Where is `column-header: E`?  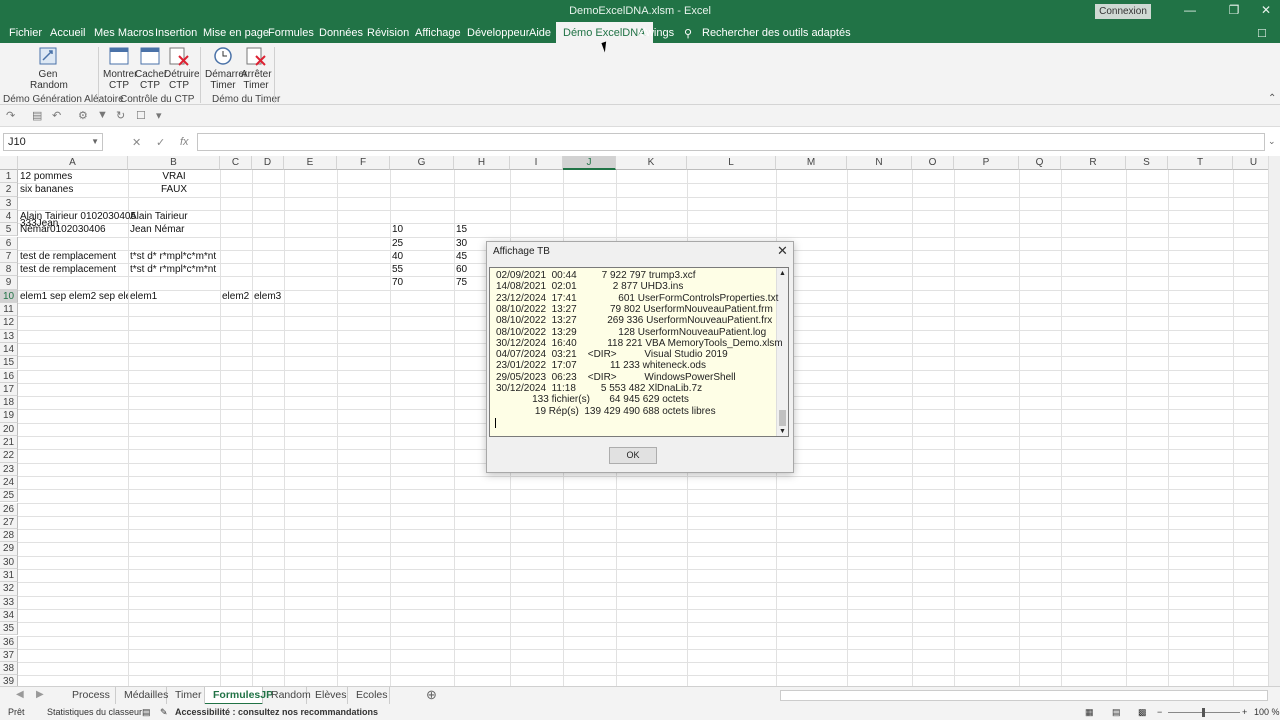
column-header: E is located at coordinates (310, 163).